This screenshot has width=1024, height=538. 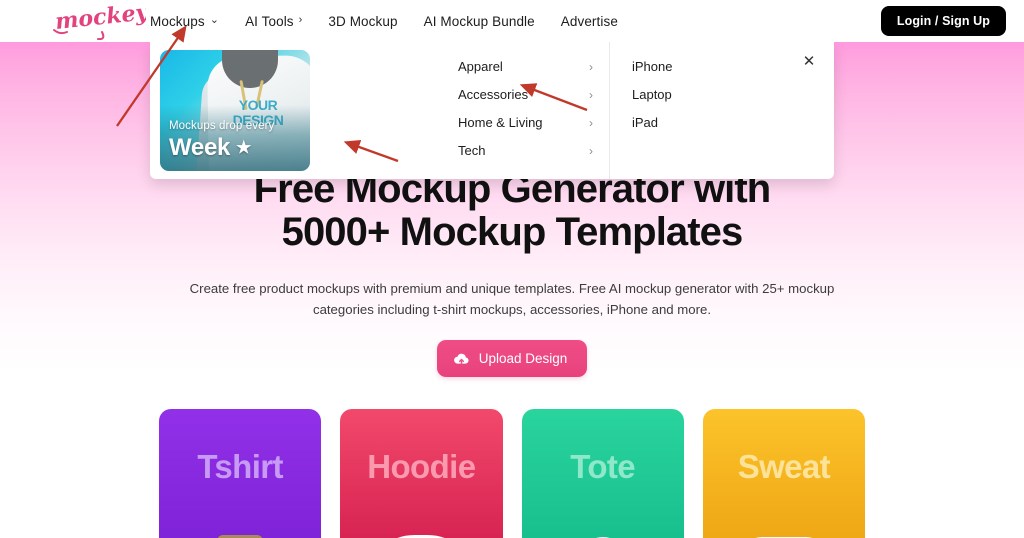 I want to click on upload-design-button: Upload Design, so click(x=512, y=358).